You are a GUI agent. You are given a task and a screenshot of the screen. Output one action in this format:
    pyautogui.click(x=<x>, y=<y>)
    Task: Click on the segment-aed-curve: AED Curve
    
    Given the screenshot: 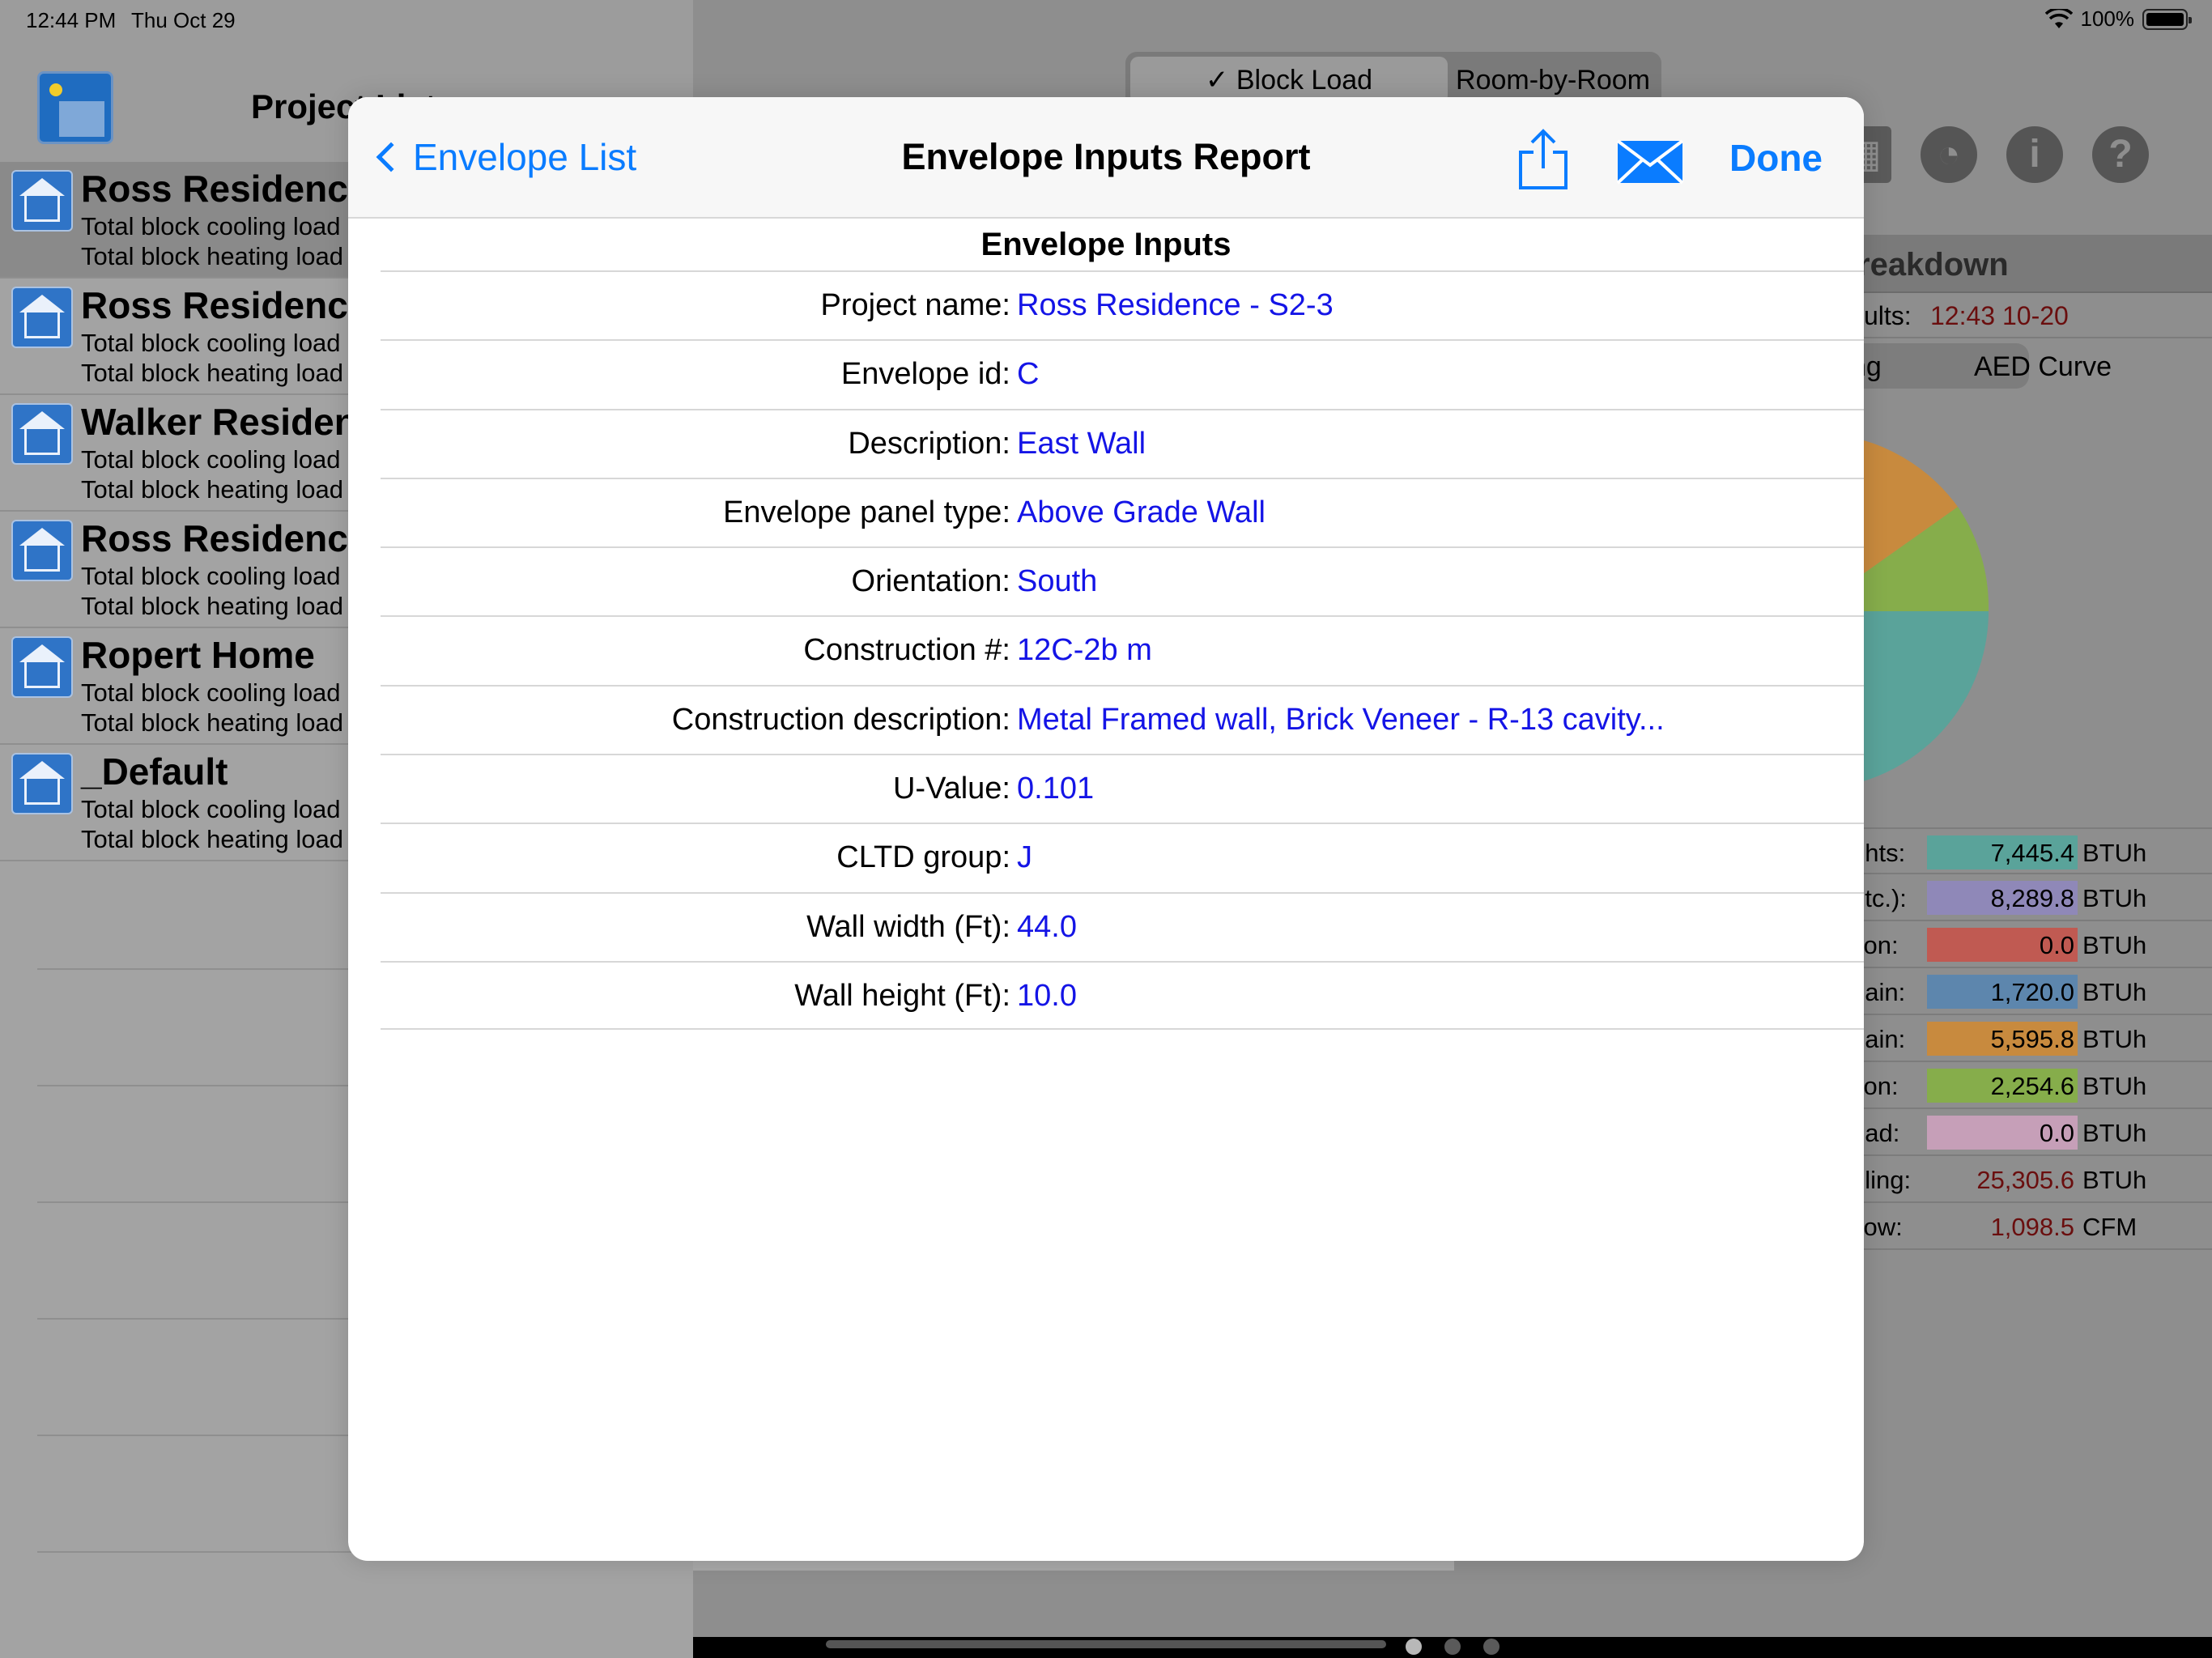 What is the action you would take?
    pyautogui.click(x=2043, y=367)
    